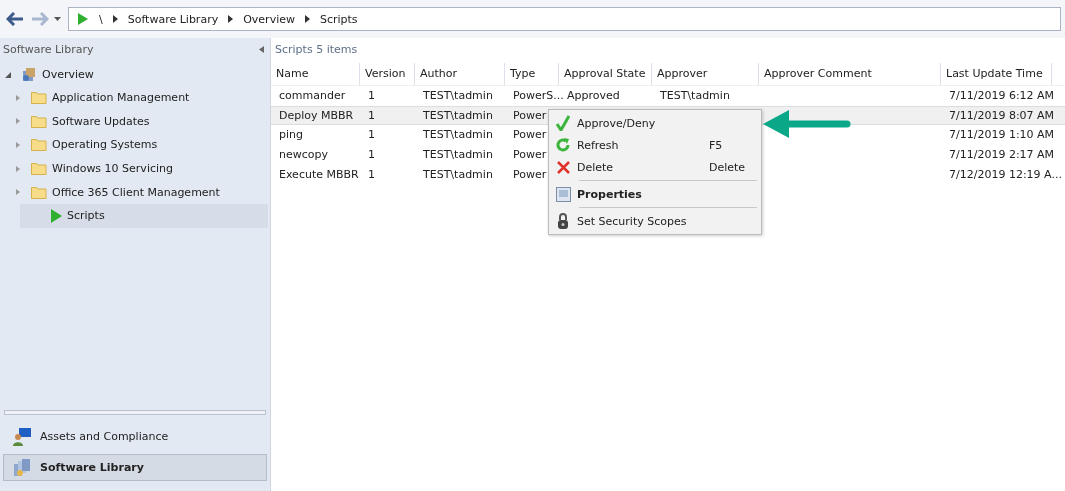  Describe the element at coordinates (705, 74) in the screenshot. I see `column-header: Approver` at that location.